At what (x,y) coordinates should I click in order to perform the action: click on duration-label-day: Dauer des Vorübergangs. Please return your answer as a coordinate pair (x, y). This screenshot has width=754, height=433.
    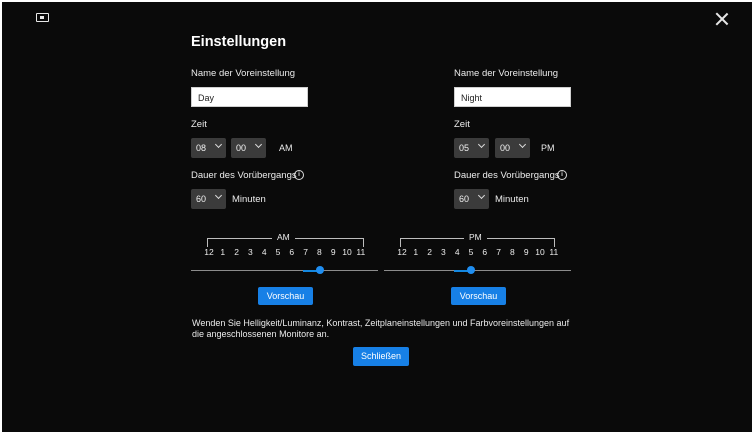
    Looking at the image, I should click on (244, 175).